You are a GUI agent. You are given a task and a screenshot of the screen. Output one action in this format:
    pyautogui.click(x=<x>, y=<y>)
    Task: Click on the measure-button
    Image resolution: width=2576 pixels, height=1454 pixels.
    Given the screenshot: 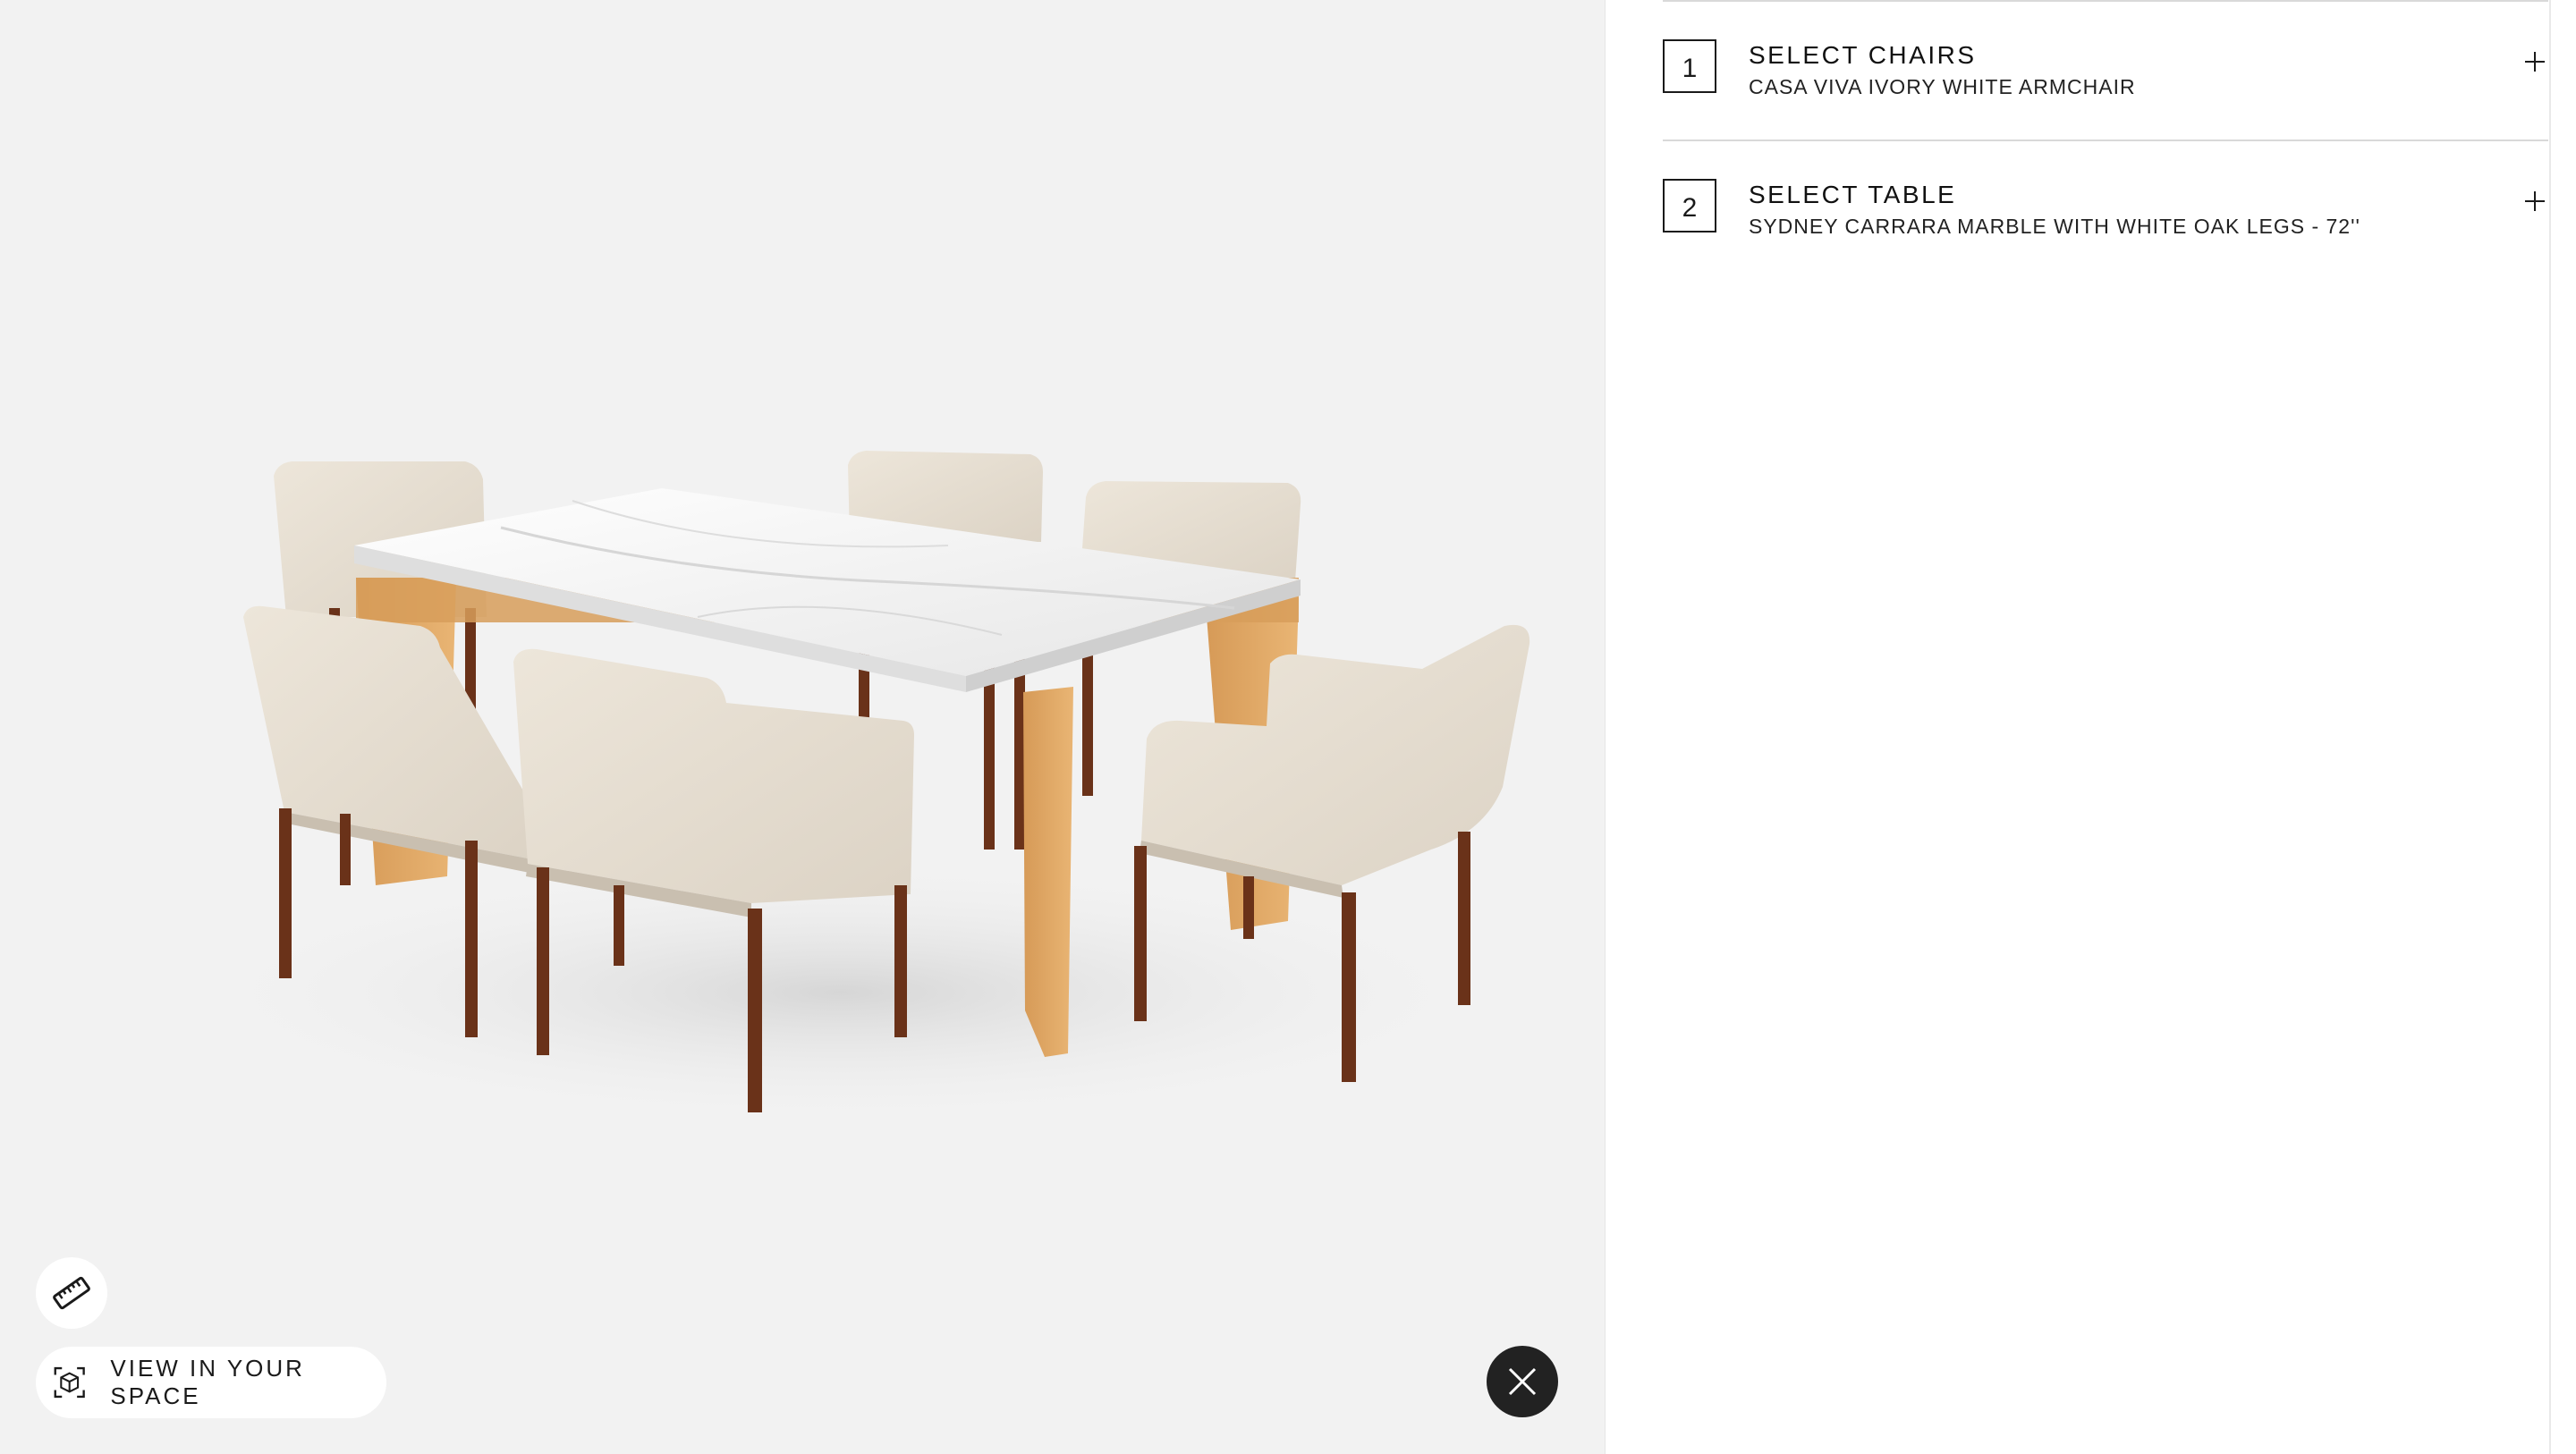 What is the action you would take?
    pyautogui.click(x=71, y=1293)
    